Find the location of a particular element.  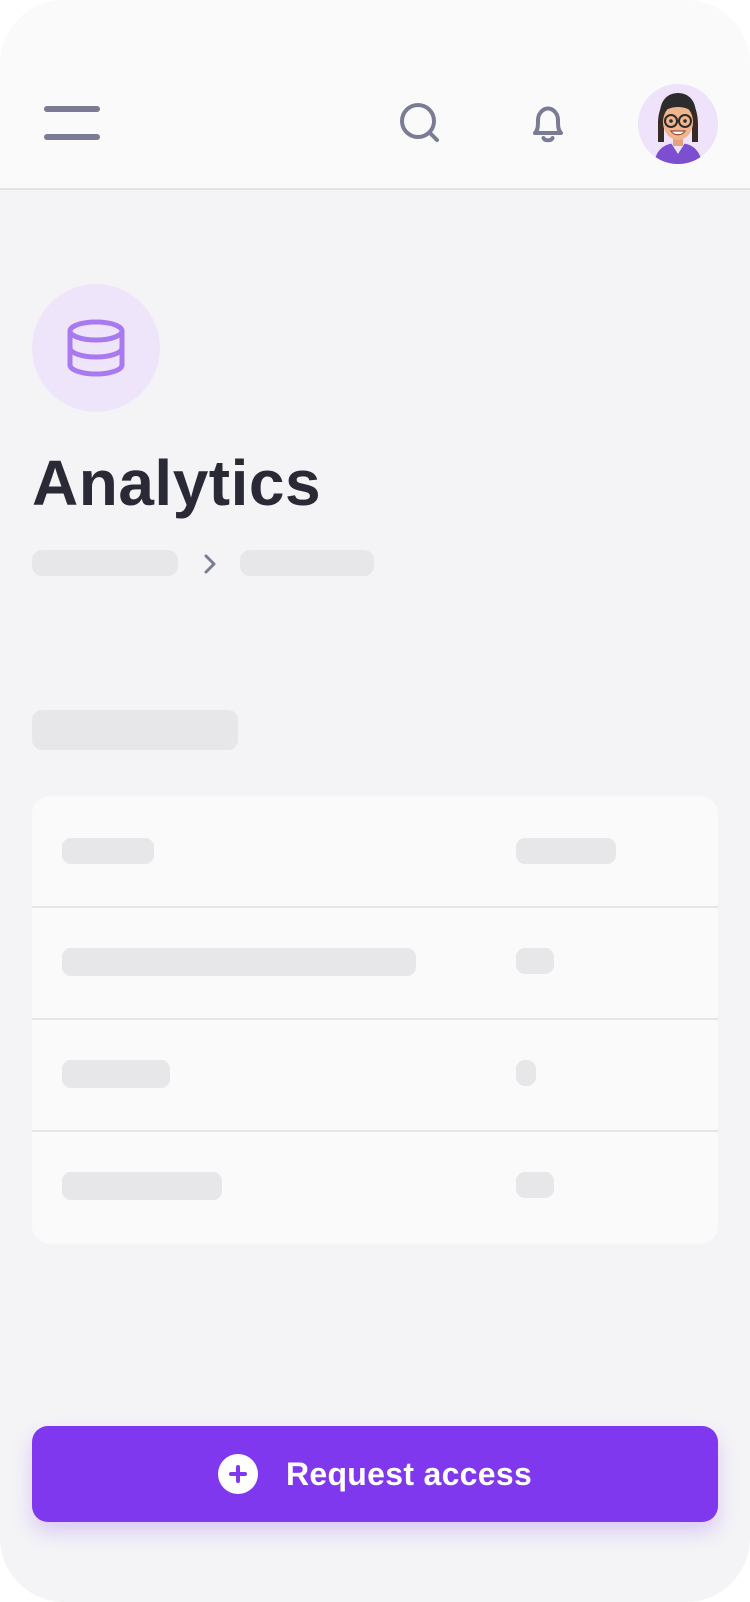

bell-icon is located at coordinates (548, 124).